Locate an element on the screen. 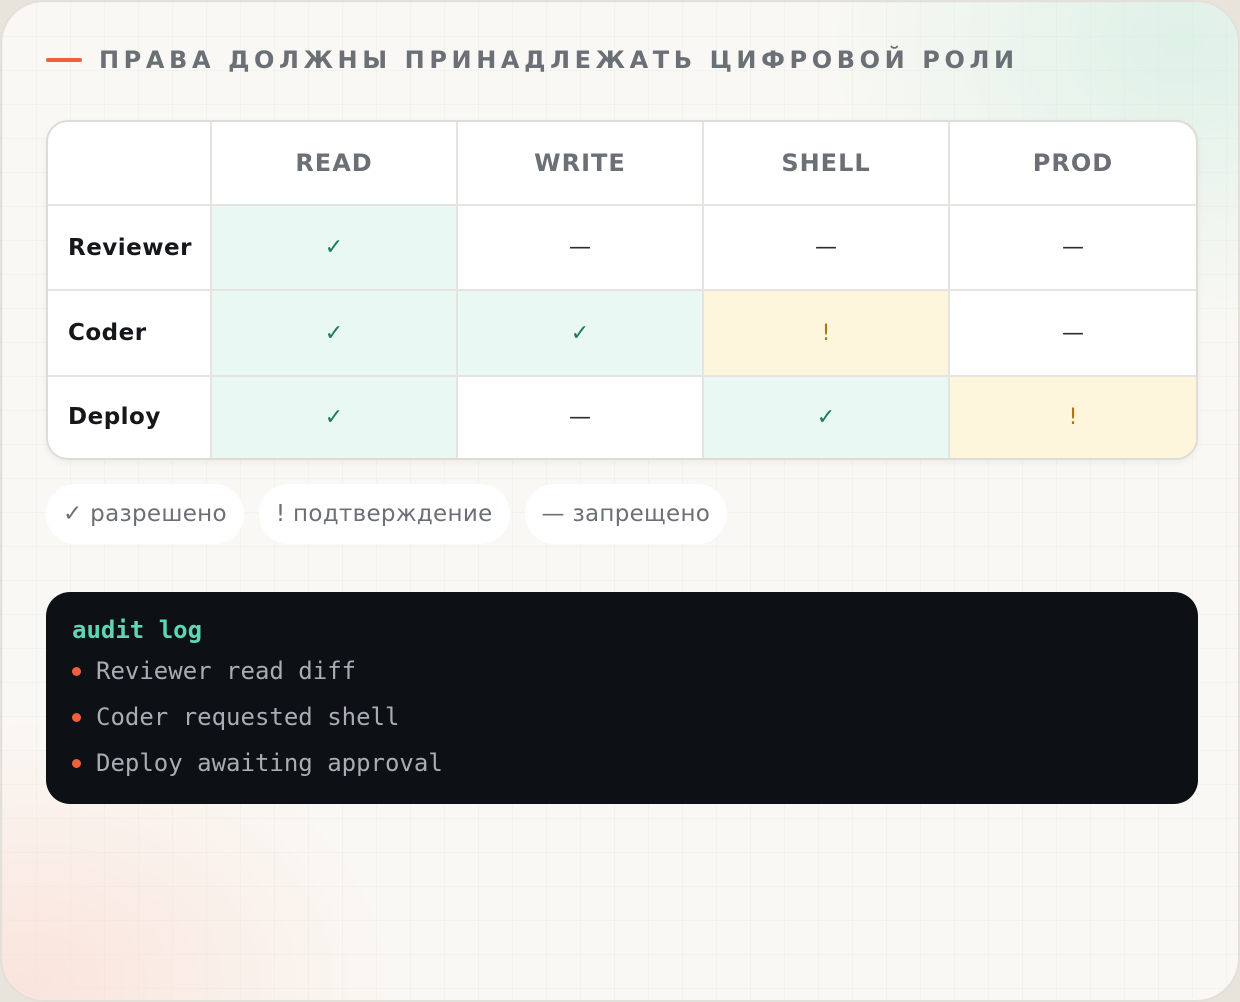  permission-cell-reviewer-read: ✓ is located at coordinates (334, 247).